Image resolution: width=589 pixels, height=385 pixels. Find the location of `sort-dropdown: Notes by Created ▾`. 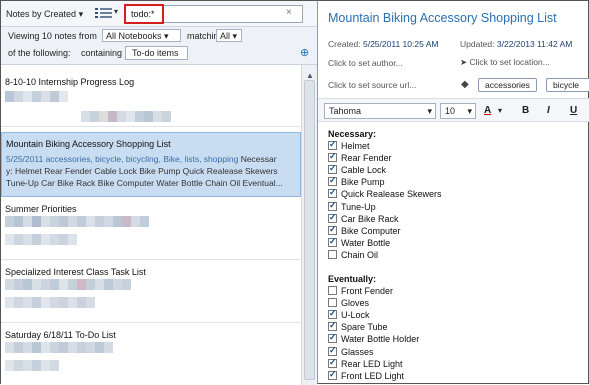

sort-dropdown: Notes by Created ▾ is located at coordinates (44, 14).